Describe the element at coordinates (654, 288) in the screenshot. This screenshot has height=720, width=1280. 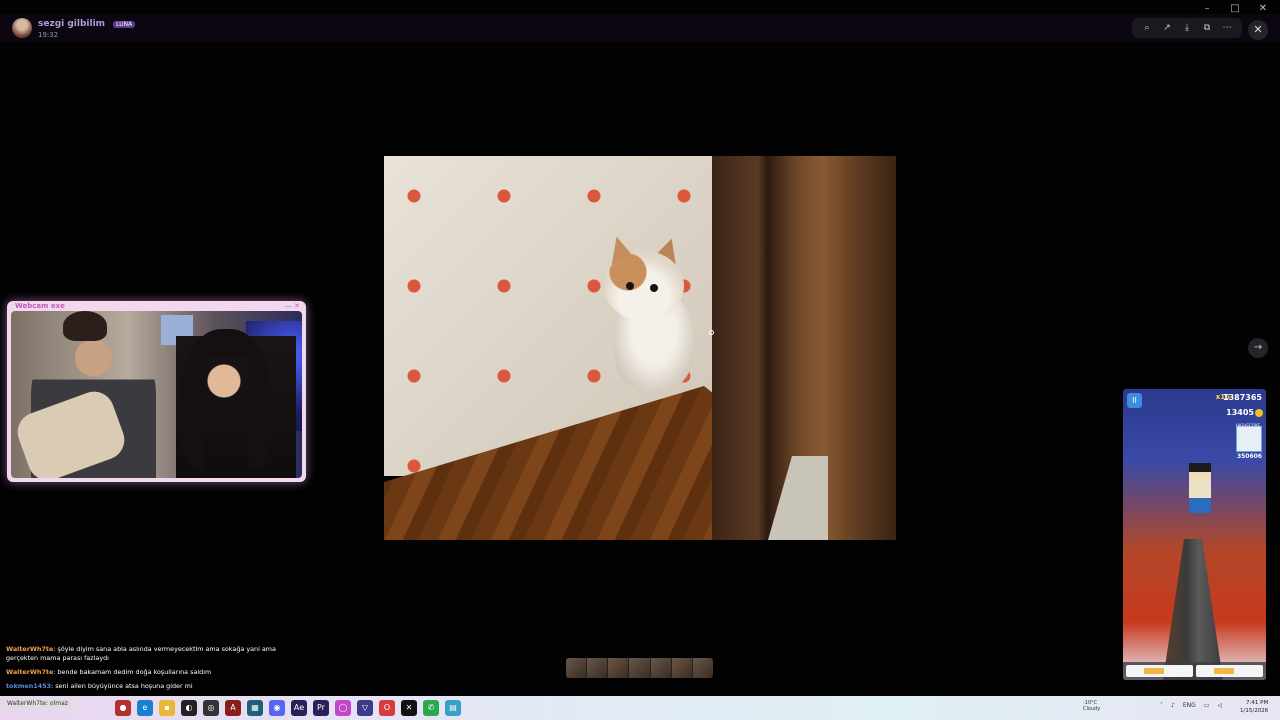
I see `kitten-eye-right` at that location.